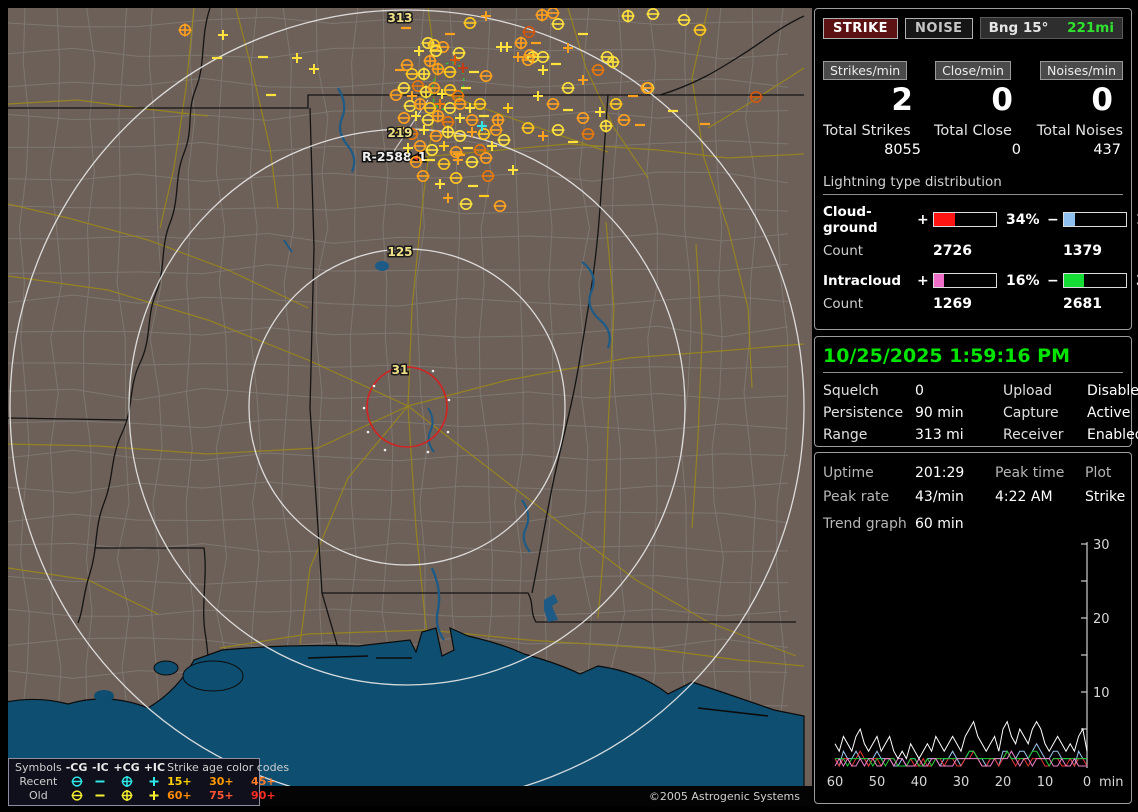 Image resolution: width=1138 pixels, height=812 pixels. I want to click on legend-text: 30+, so click(221, 781).